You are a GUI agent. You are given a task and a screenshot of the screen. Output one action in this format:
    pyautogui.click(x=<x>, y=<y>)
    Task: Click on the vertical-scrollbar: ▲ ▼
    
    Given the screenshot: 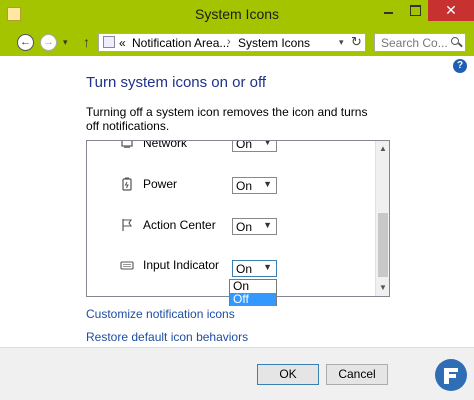 What is the action you would take?
    pyautogui.click(x=382, y=218)
    